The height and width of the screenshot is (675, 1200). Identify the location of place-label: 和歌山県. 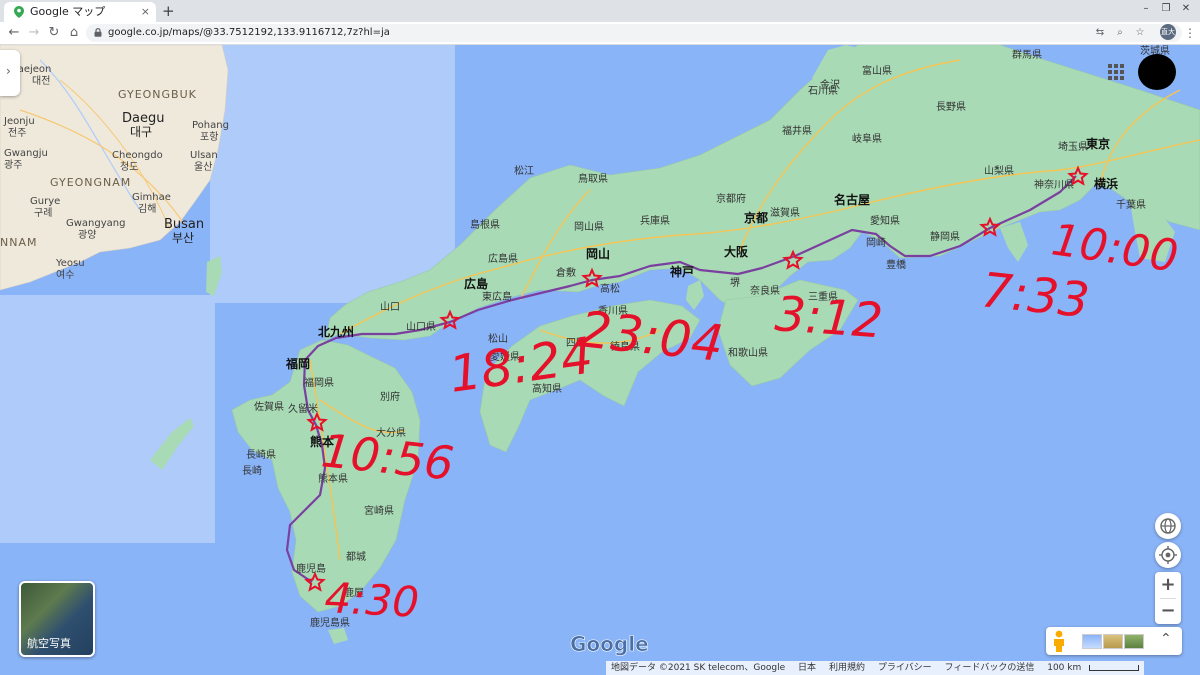
(748, 352).